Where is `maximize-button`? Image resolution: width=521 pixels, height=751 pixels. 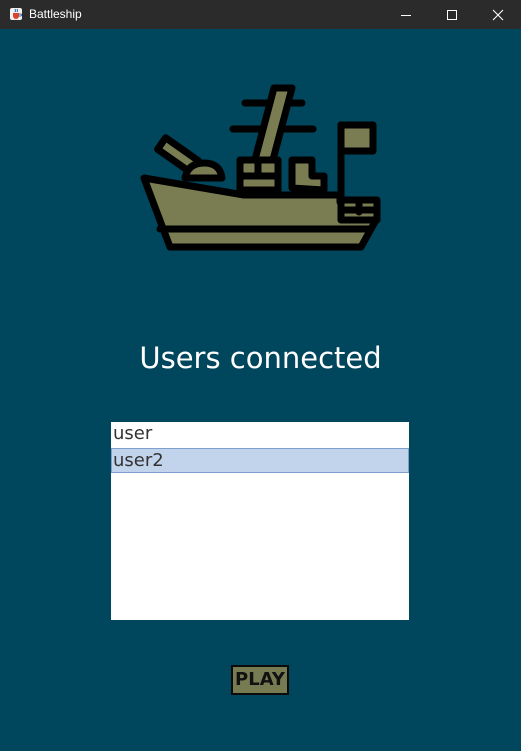 maximize-button is located at coordinates (452, 14).